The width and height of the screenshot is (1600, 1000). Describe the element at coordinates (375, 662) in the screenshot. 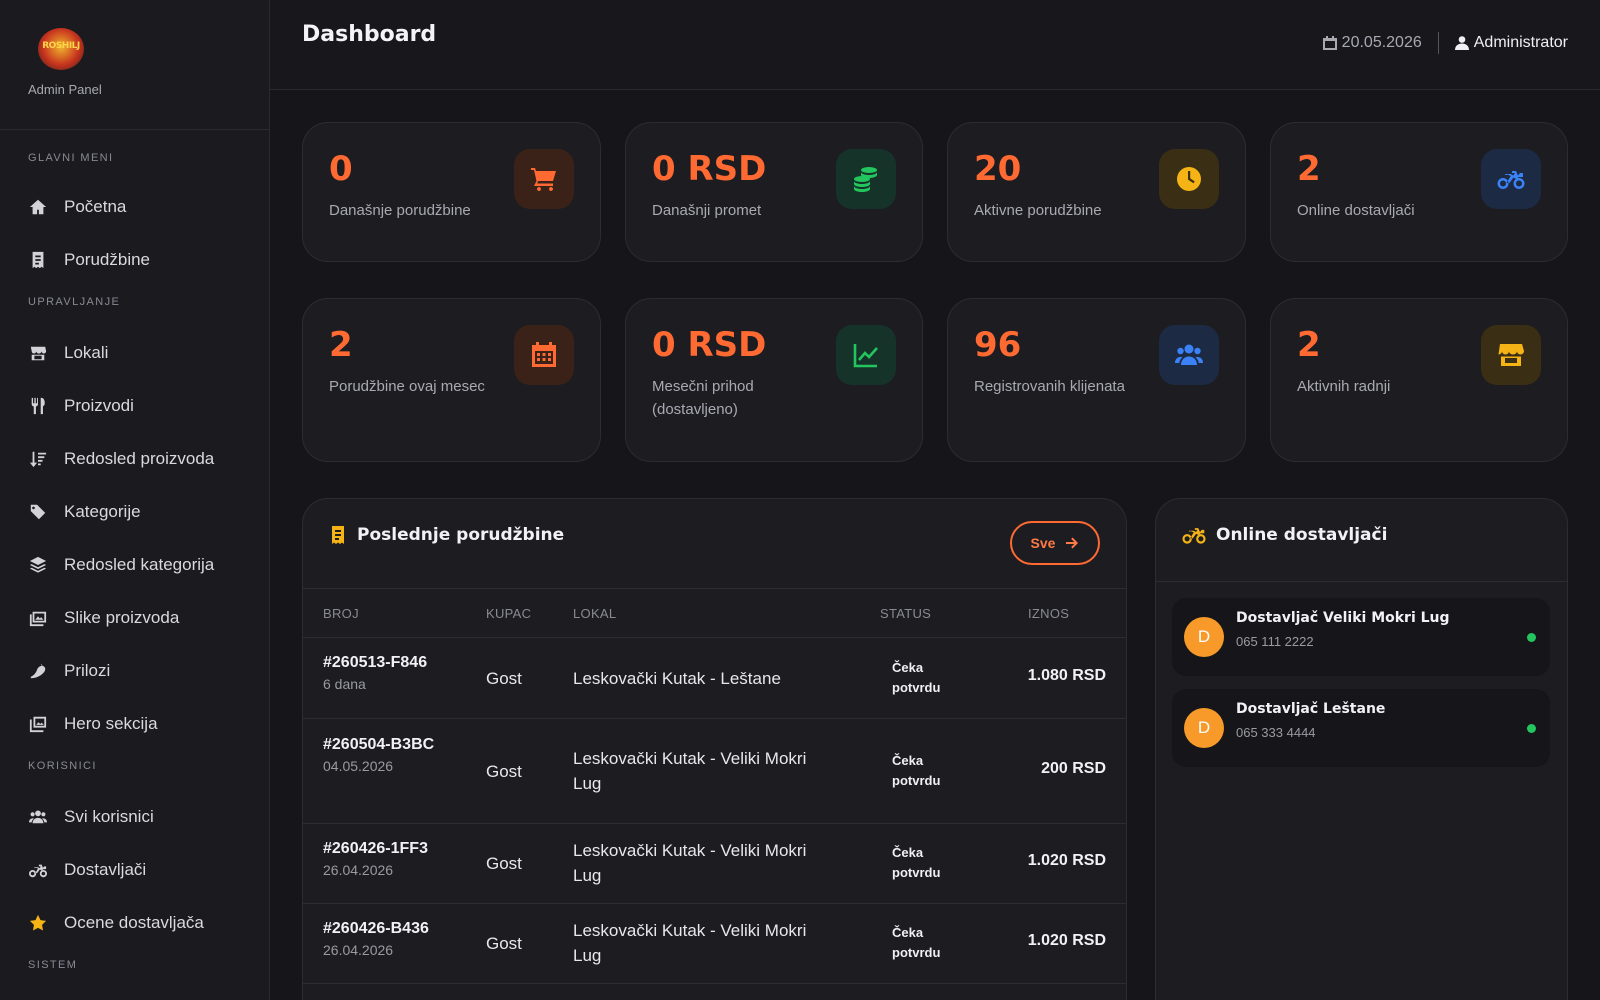

I see `order-number: #260513-F846` at that location.